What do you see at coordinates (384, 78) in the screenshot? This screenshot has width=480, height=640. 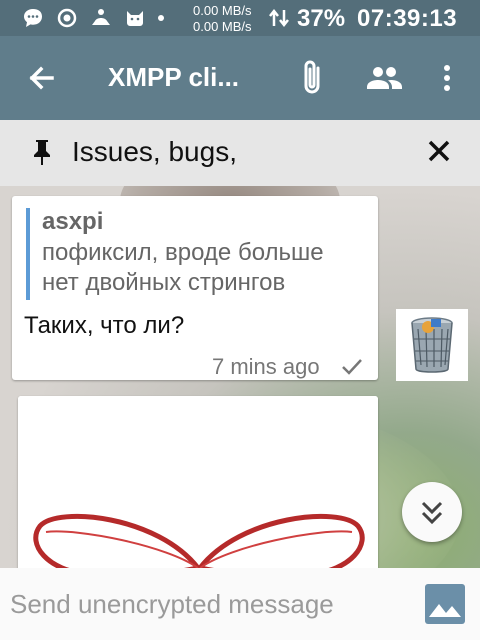 I see `participants-icon` at bounding box center [384, 78].